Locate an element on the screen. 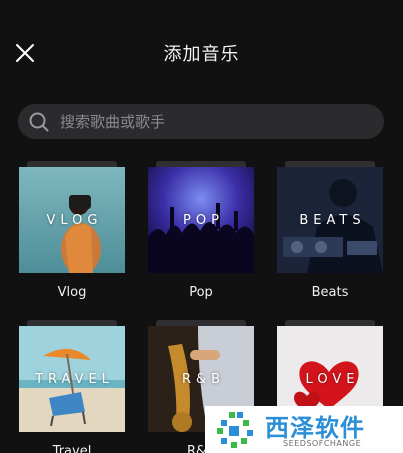 The image size is (403, 453). category-label: Beats is located at coordinates (330, 292).